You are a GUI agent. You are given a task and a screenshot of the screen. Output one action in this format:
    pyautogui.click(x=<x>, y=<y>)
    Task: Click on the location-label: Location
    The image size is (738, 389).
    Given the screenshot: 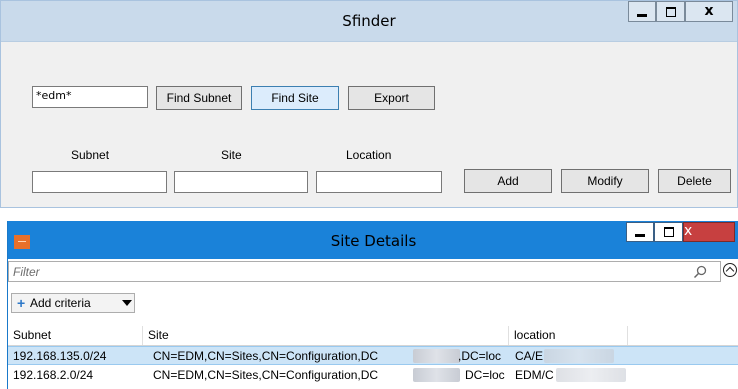 What is the action you would take?
    pyautogui.click(x=369, y=155)
    